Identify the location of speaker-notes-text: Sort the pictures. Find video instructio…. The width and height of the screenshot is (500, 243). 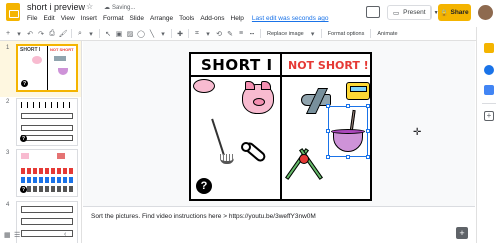
(203, 216).